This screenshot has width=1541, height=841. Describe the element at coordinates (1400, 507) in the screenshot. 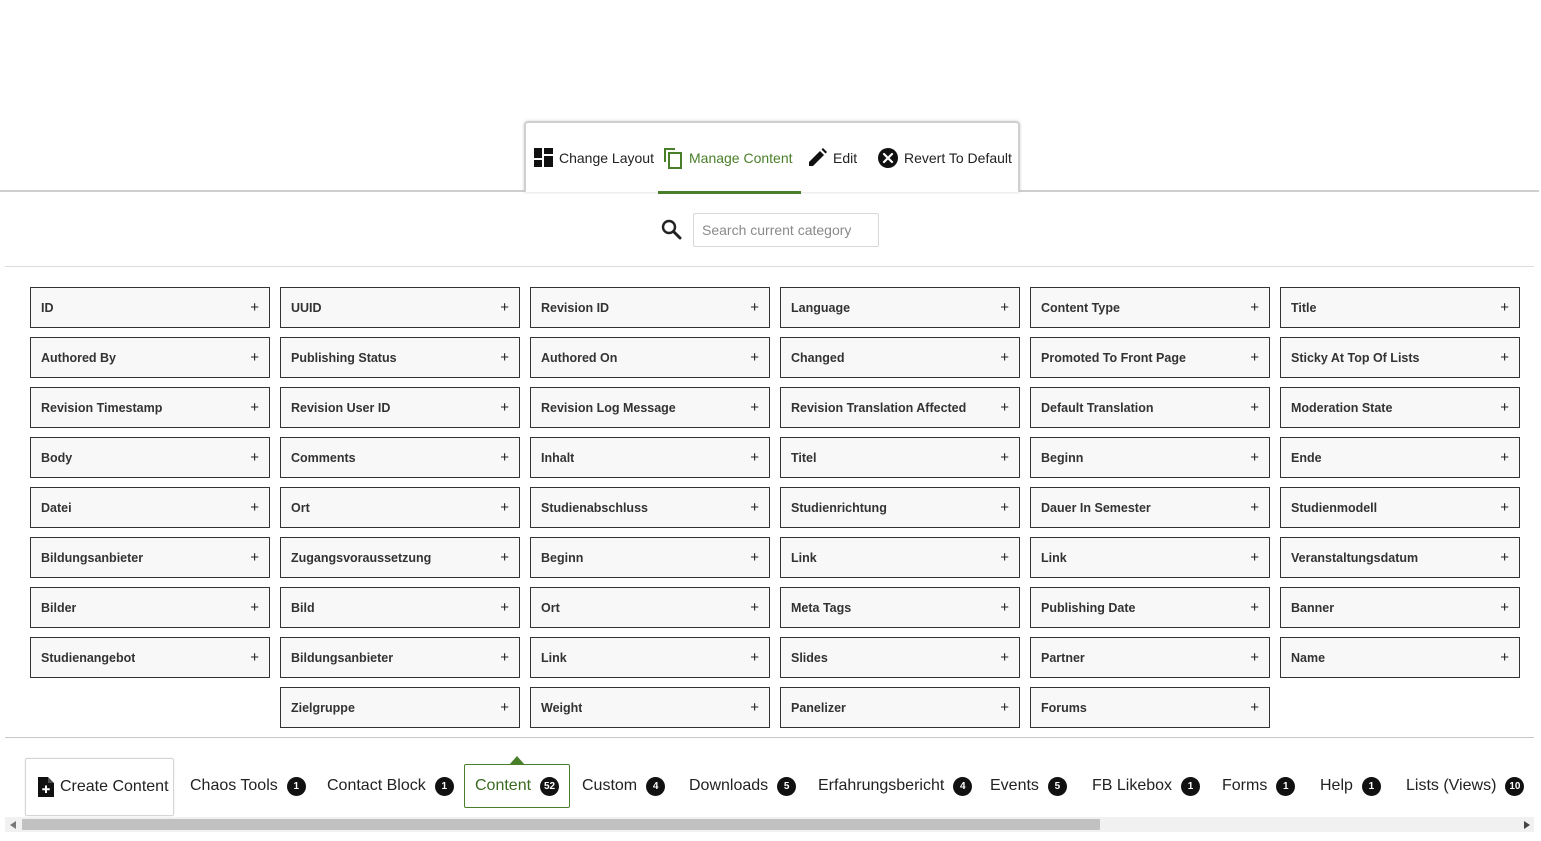

I see `field-item: Studienmodell +` at that location.